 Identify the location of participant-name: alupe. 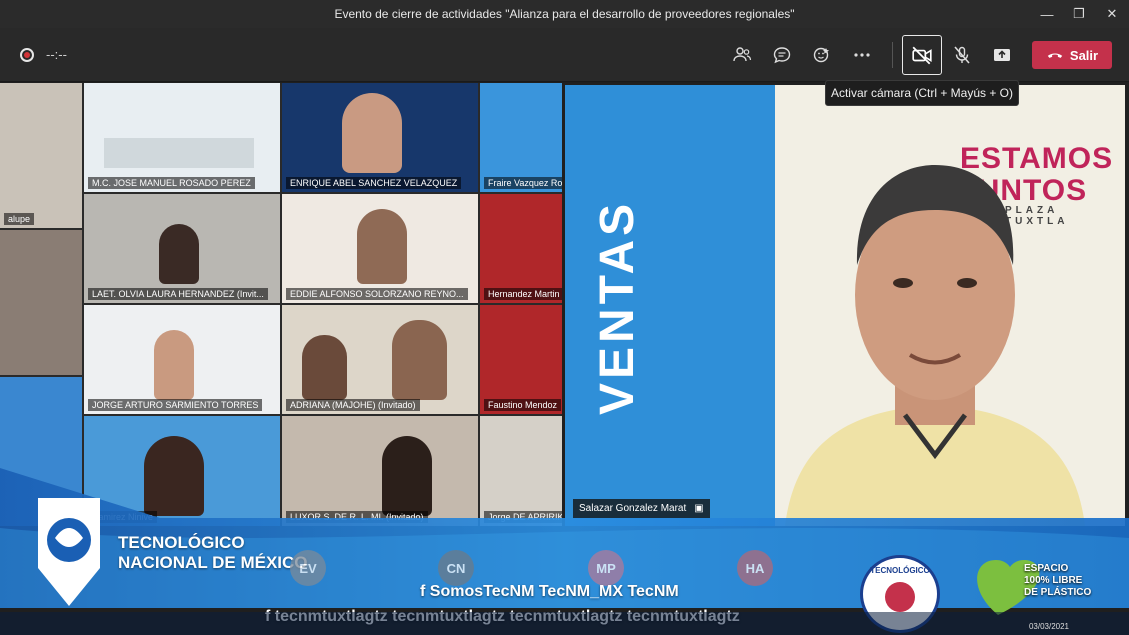
(19, 219).